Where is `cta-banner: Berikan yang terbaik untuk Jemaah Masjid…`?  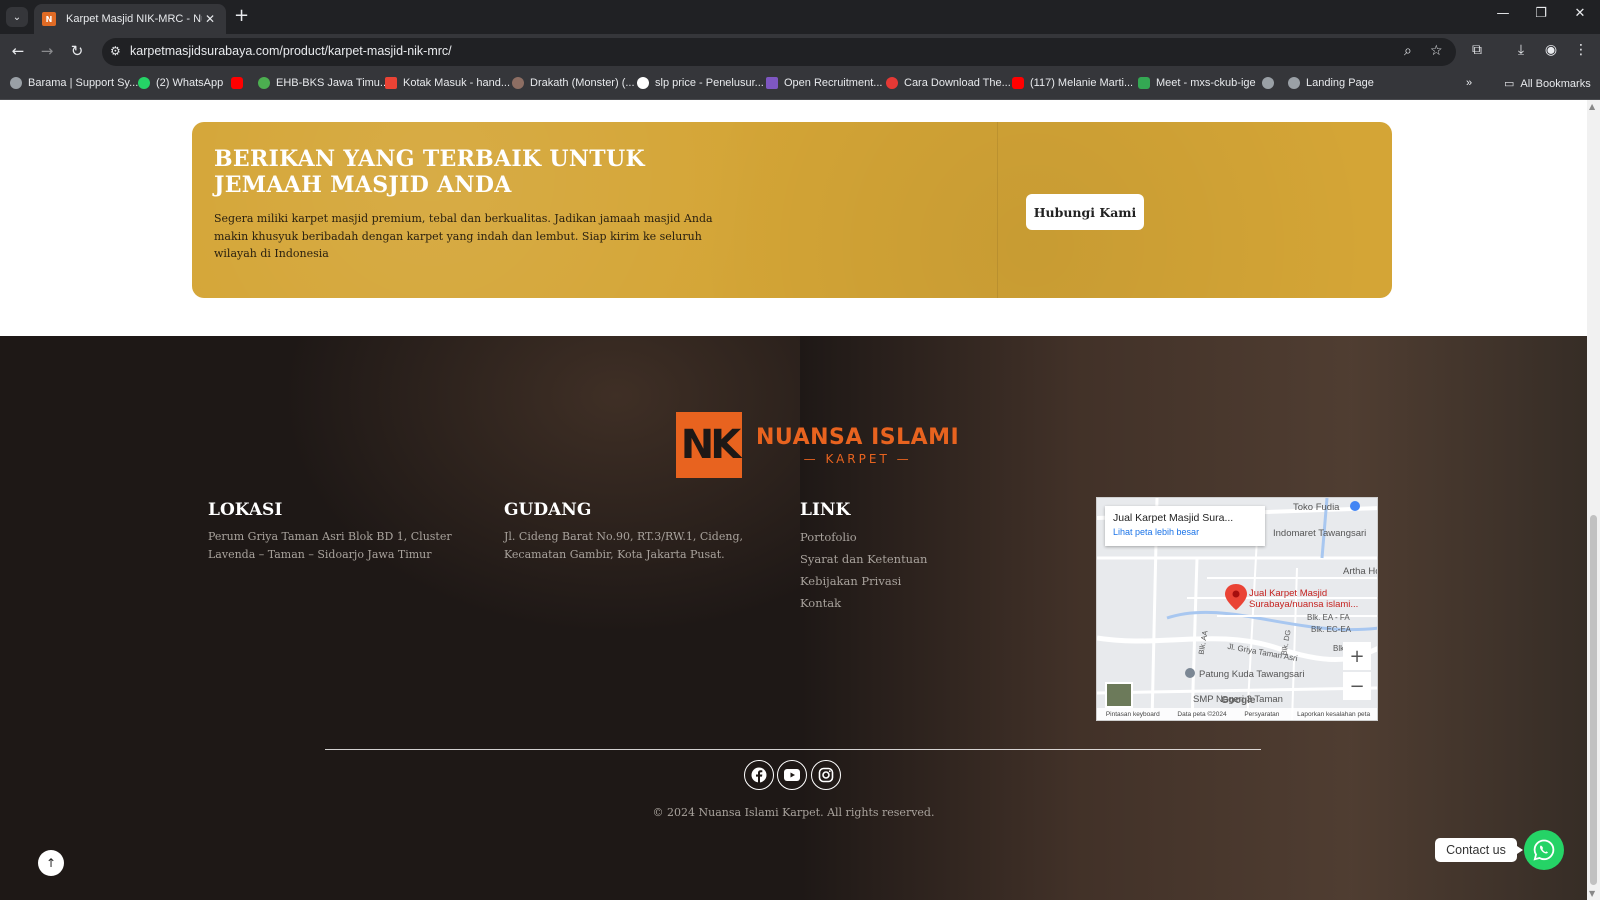 cta-banner: Berikan yang terbaik untuk Jemaah Masjid… is located at coordinates (792, 210).